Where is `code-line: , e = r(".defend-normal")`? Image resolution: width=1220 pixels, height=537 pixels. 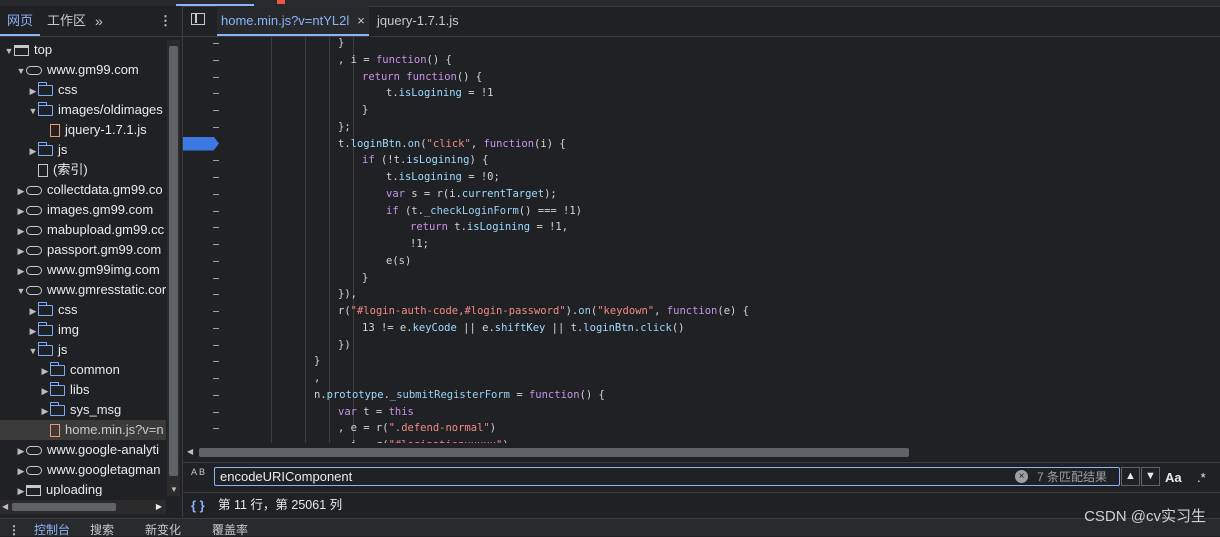 code-line: , e = r(".defend-normal") is located at coordinates (417, 428).